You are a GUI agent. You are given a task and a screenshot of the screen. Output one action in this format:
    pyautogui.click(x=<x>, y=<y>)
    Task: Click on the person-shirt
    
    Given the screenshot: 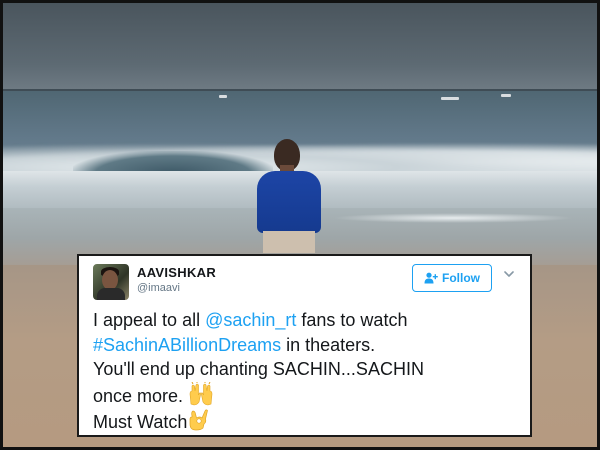 What is the action you would take?
    pyautogui.click(x=289, y=202)
    